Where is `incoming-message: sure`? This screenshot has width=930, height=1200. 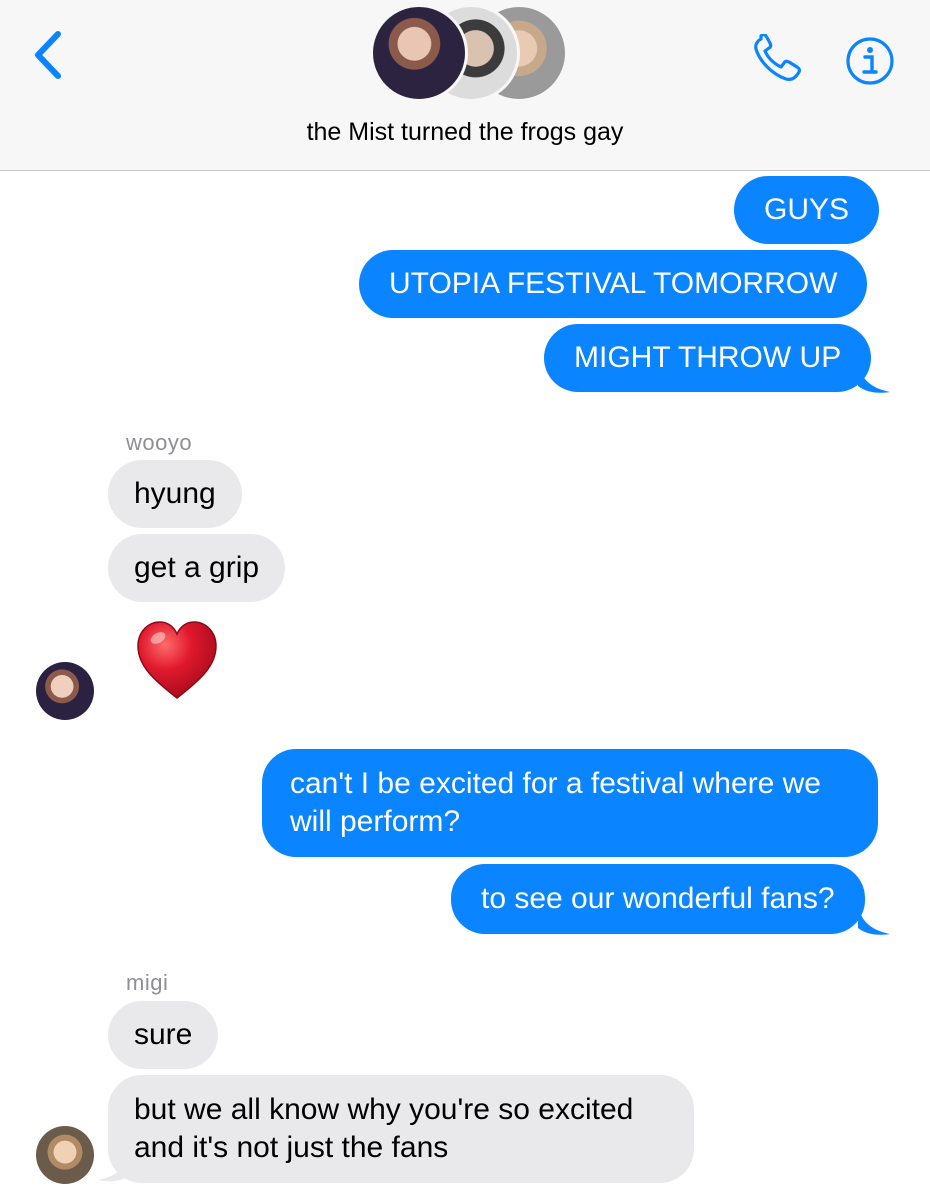
incoming-message: sure is located at coordinates (163, 1035).